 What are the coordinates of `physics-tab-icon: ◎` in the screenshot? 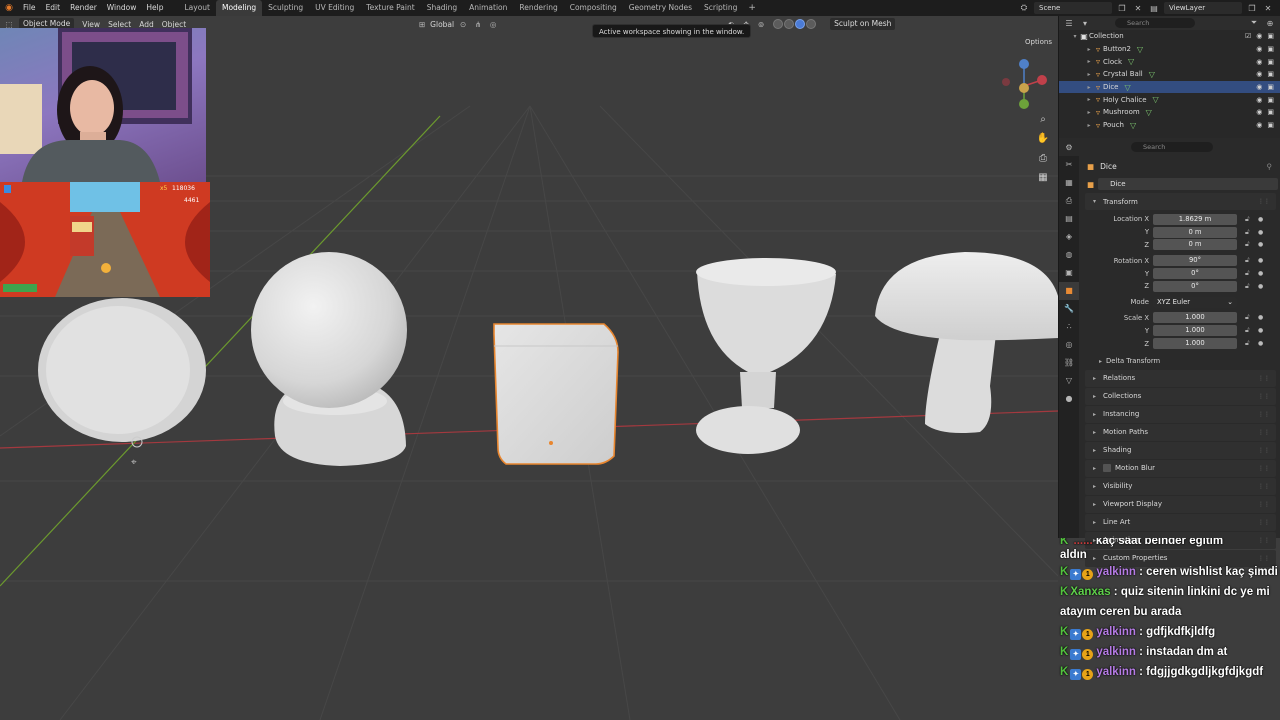 It's located at (1069, 345).